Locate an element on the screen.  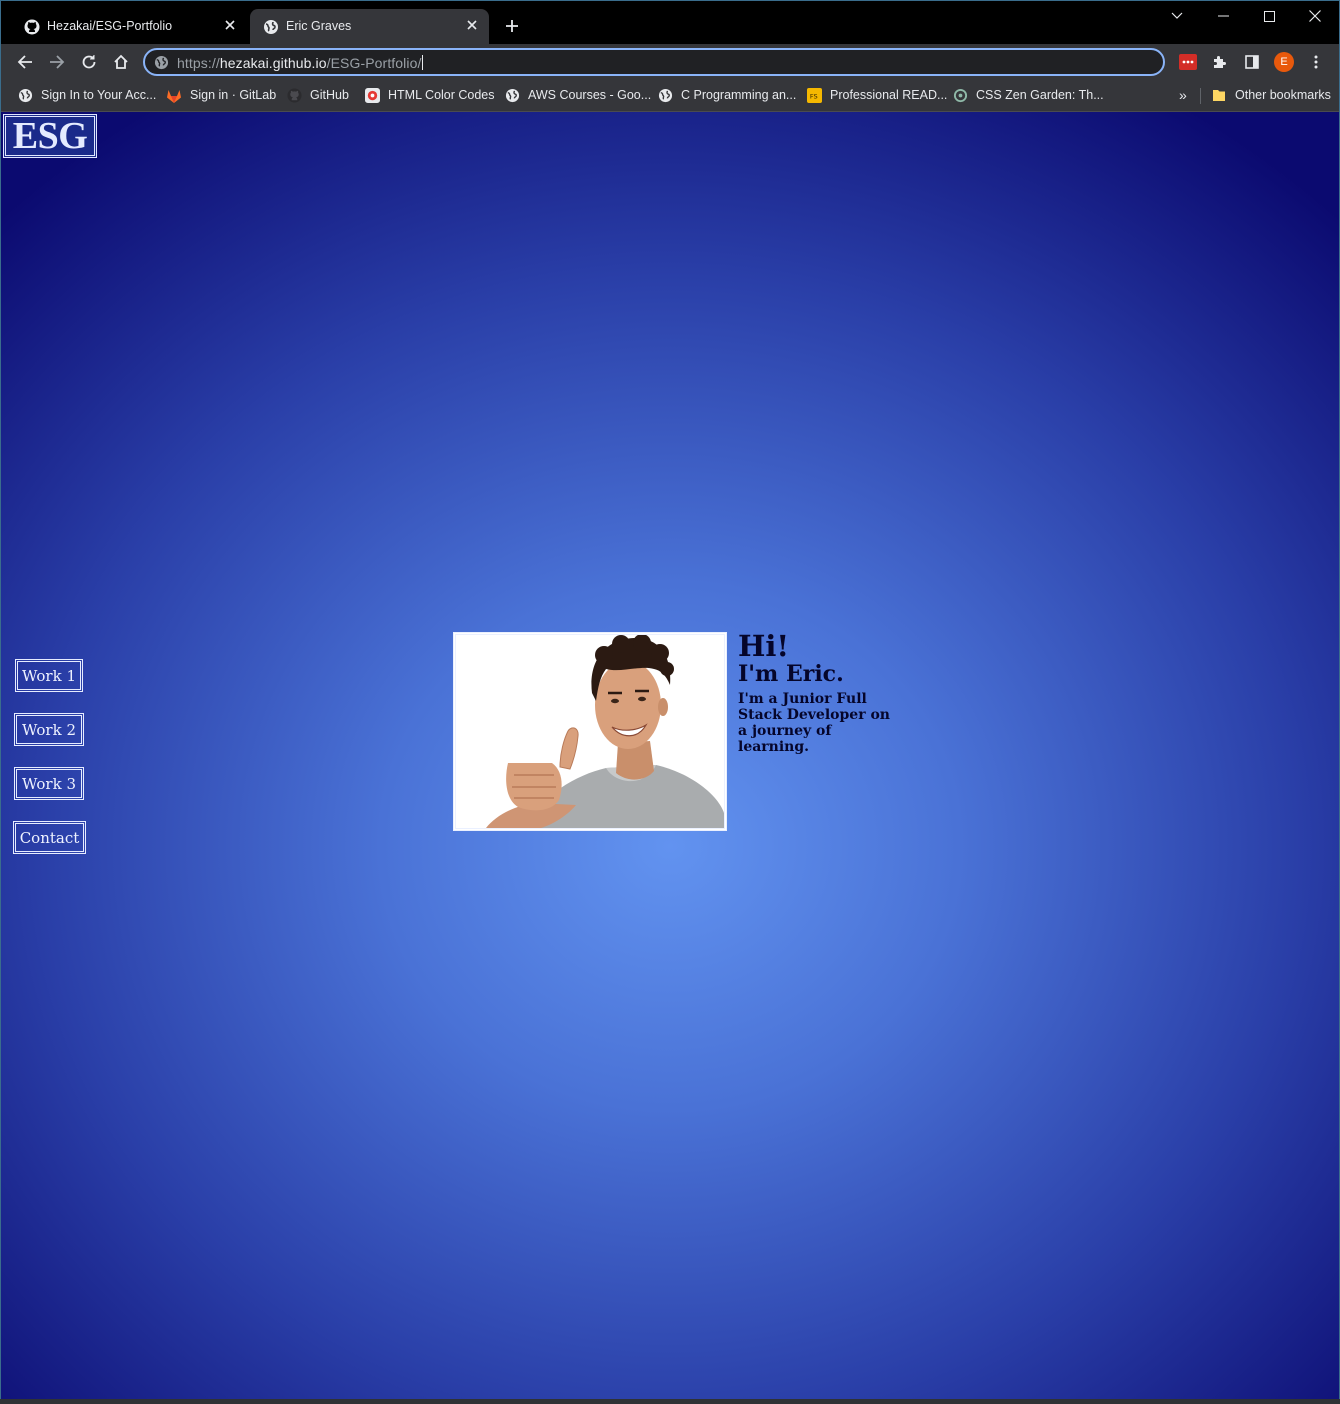
maximize-icon is located at coordinates (1269, 16).